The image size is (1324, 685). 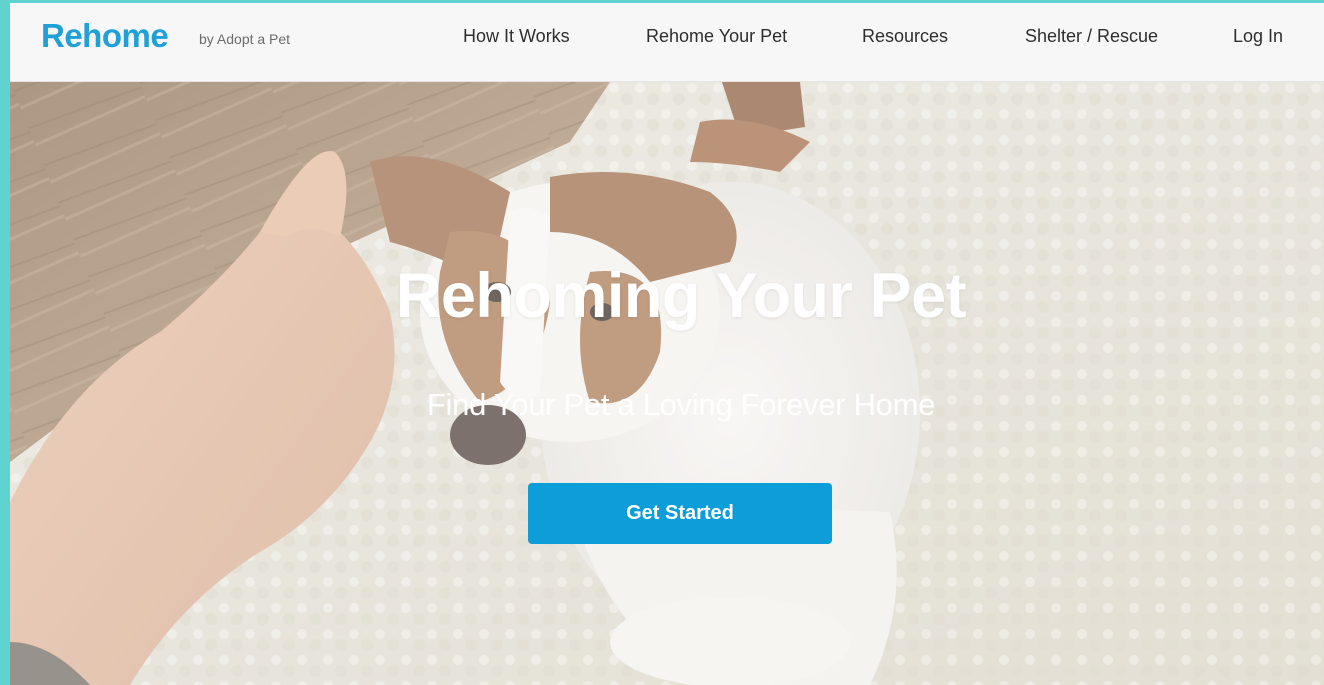 What do you see at coordinates (905, 36) in the screenshot?
I see `nav-resources: Resources` at bounding box center [905, 36].